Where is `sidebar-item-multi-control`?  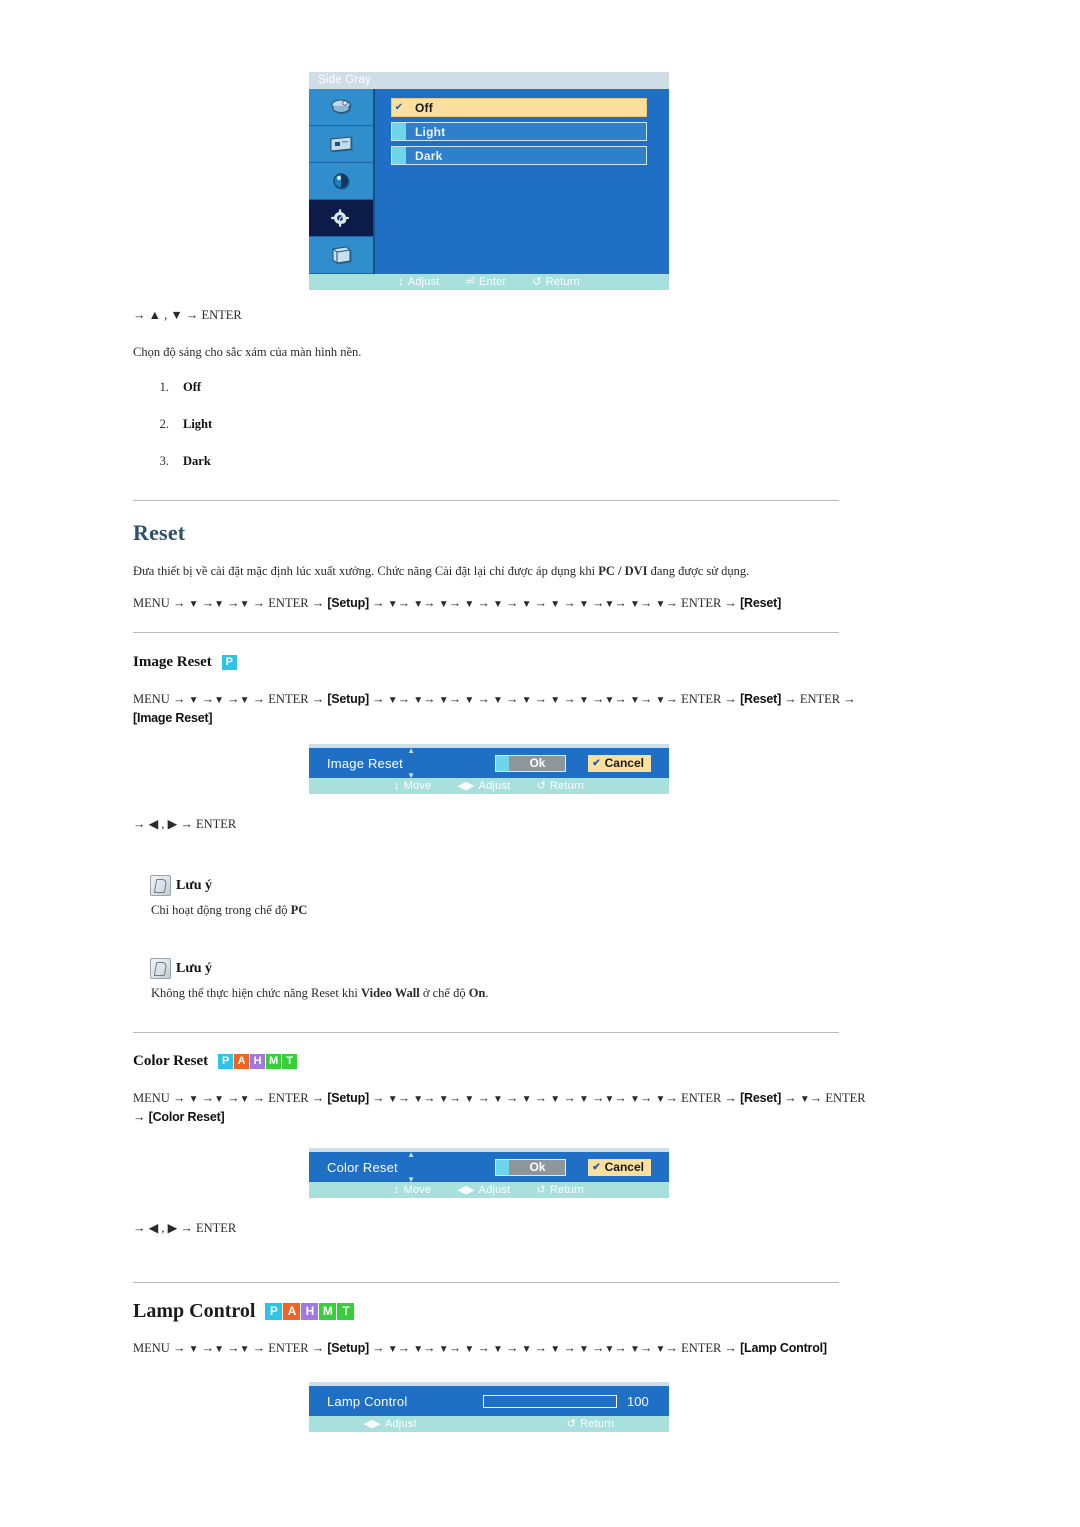
sidebar-item-multi-control is located at coordinates (341, 255).